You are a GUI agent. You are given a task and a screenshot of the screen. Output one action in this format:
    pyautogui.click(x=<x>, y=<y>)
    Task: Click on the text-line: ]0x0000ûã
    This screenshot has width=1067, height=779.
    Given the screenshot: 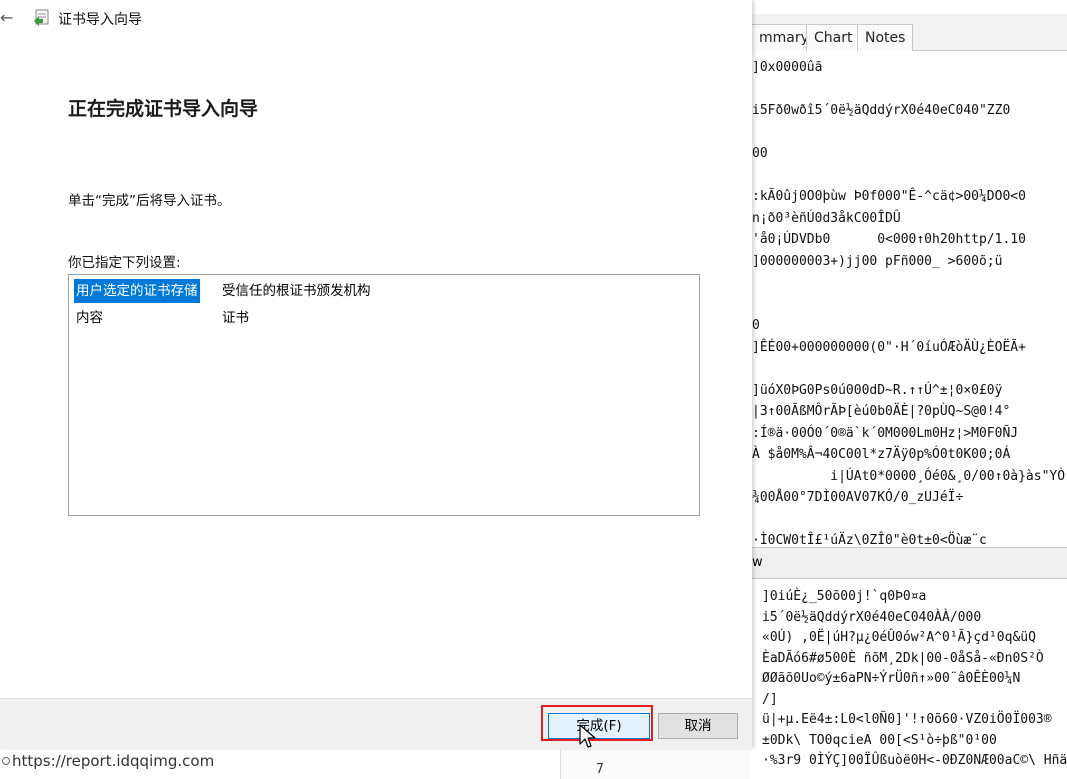 What is the action you would take?
    pyautogui.click(x=787, y=67)
    